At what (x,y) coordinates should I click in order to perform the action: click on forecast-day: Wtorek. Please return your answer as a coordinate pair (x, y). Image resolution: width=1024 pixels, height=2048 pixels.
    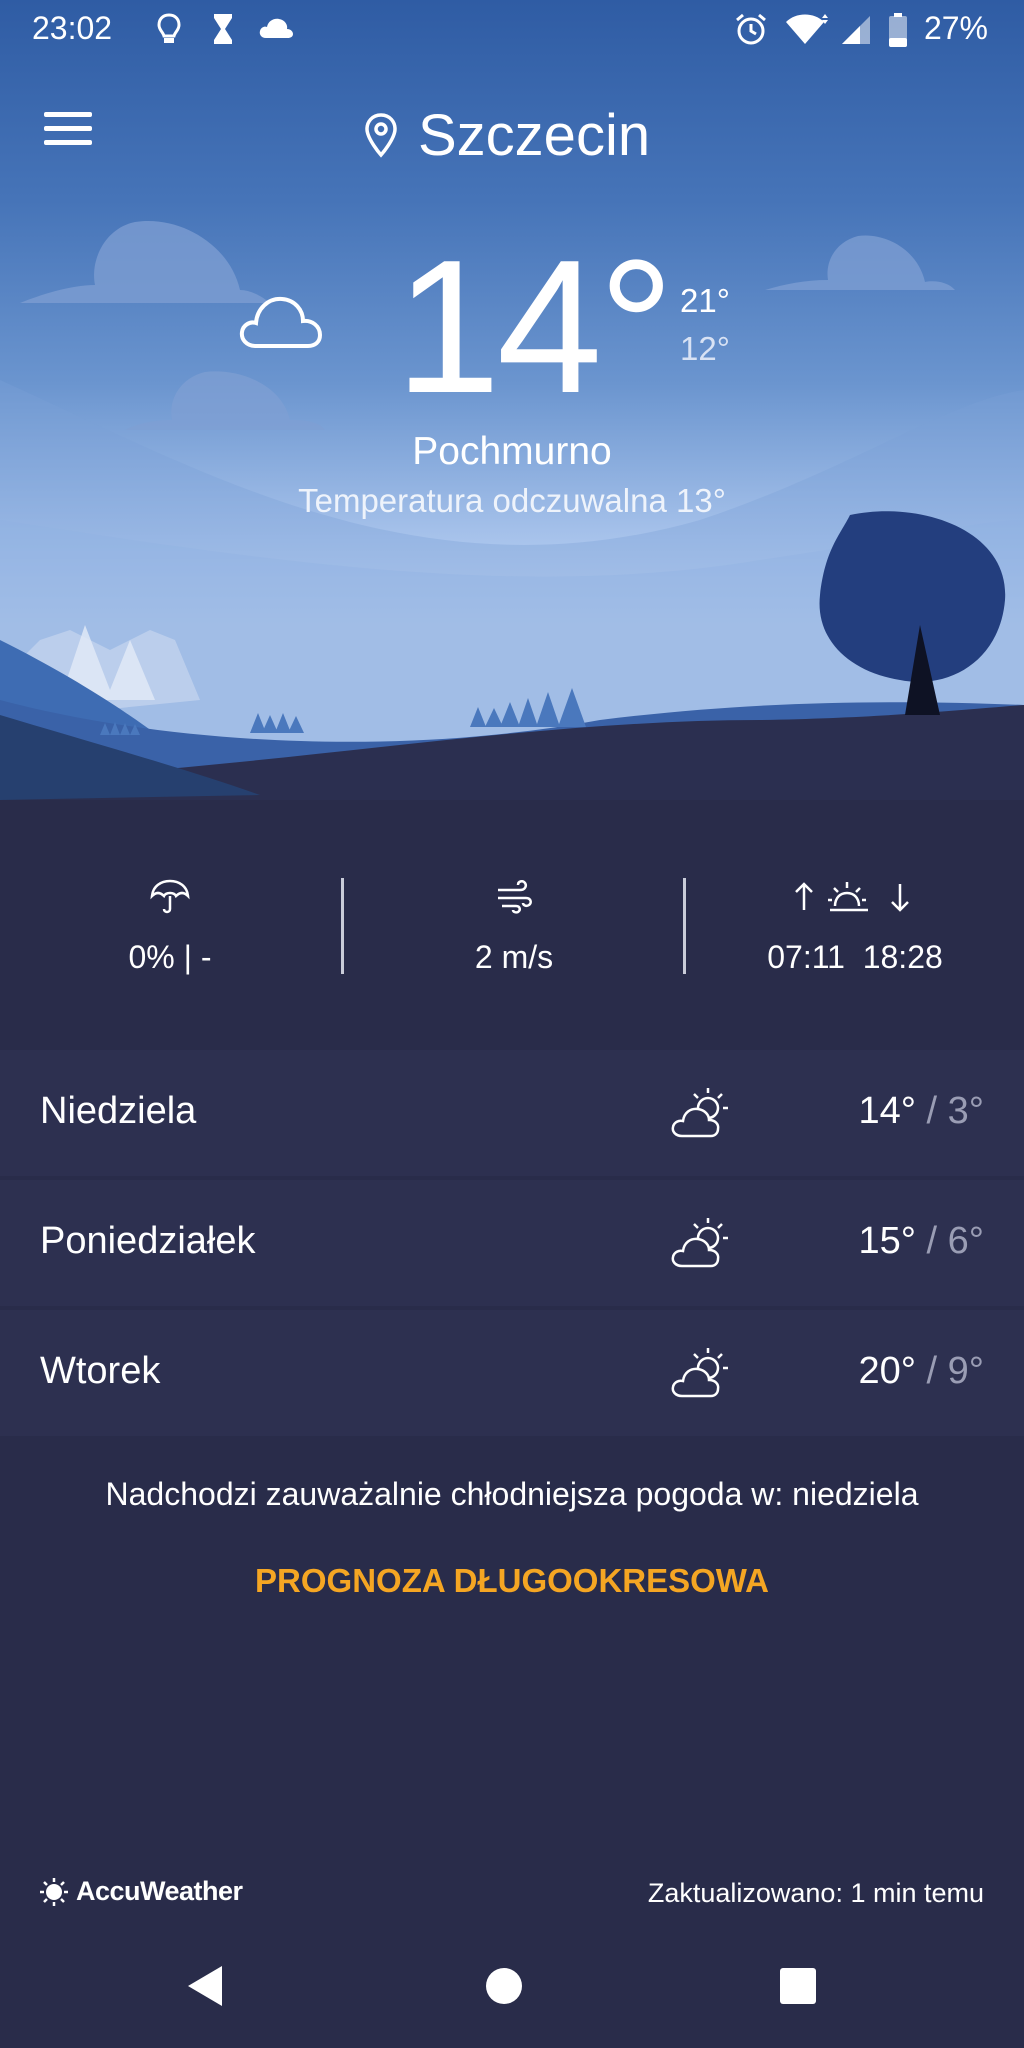
    Looking at the image, I should click on (100, 1371).